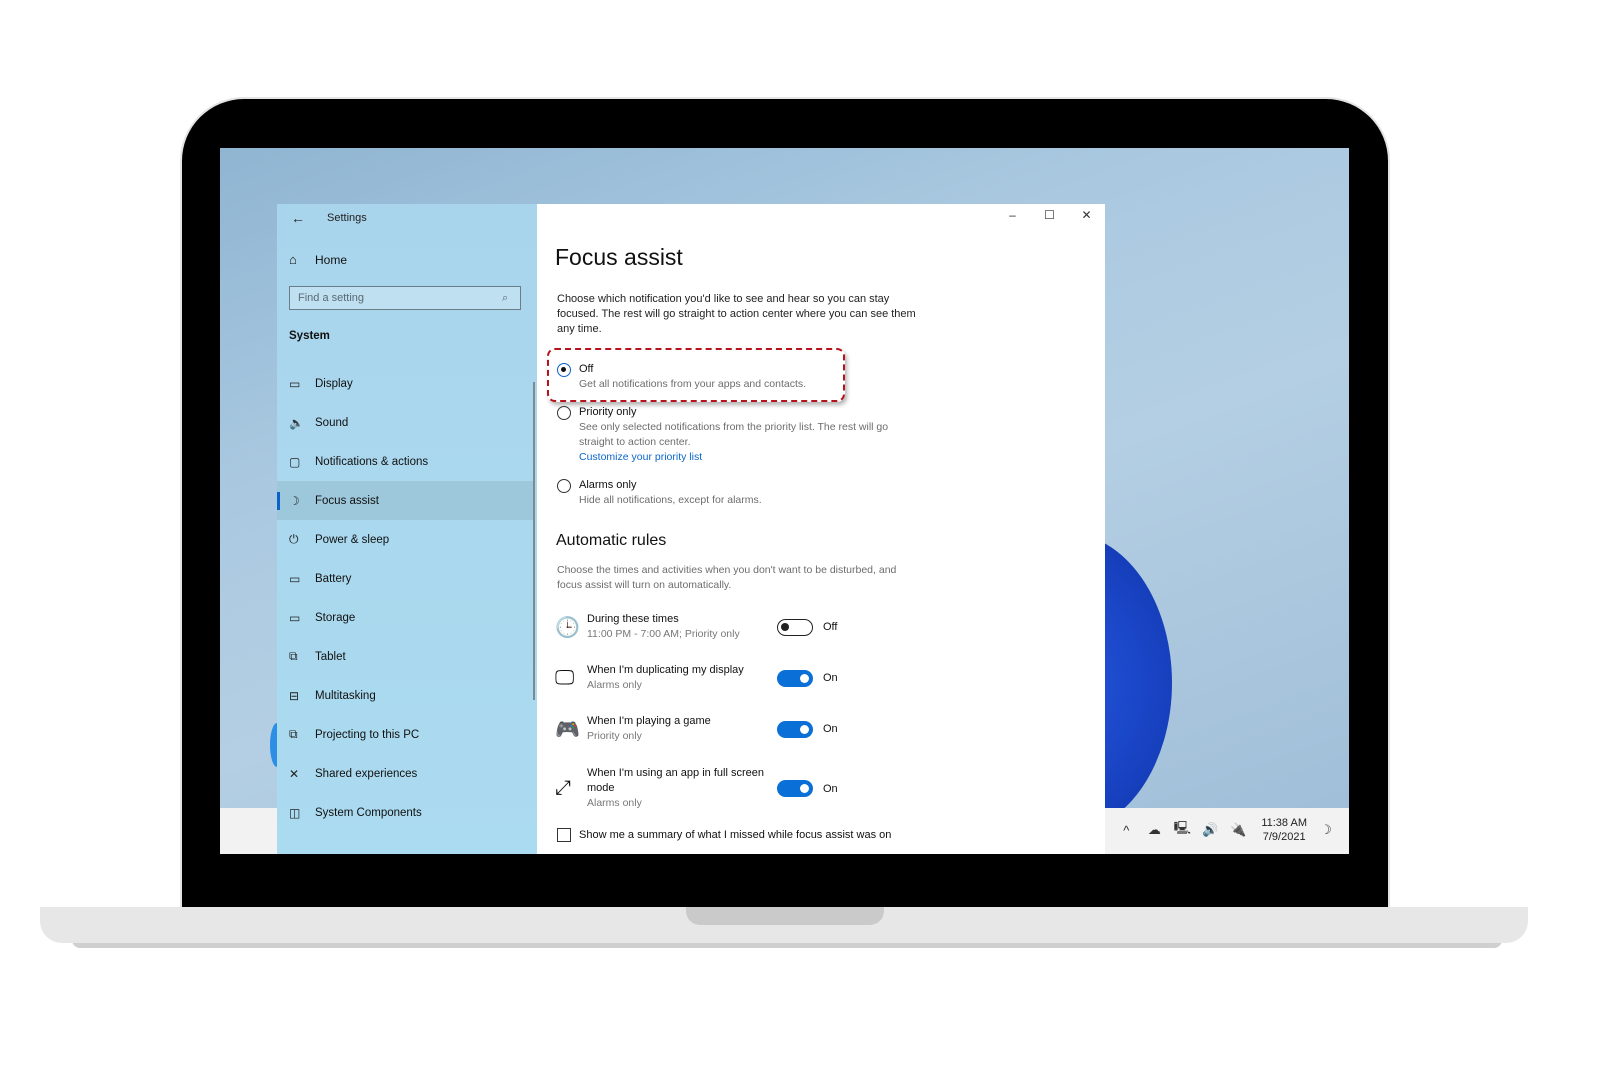  Describe the element at coordinates (405, 500) in the screenshot. I see `sidebar-item-focus-assist: ☽ Focus assist` at that location.